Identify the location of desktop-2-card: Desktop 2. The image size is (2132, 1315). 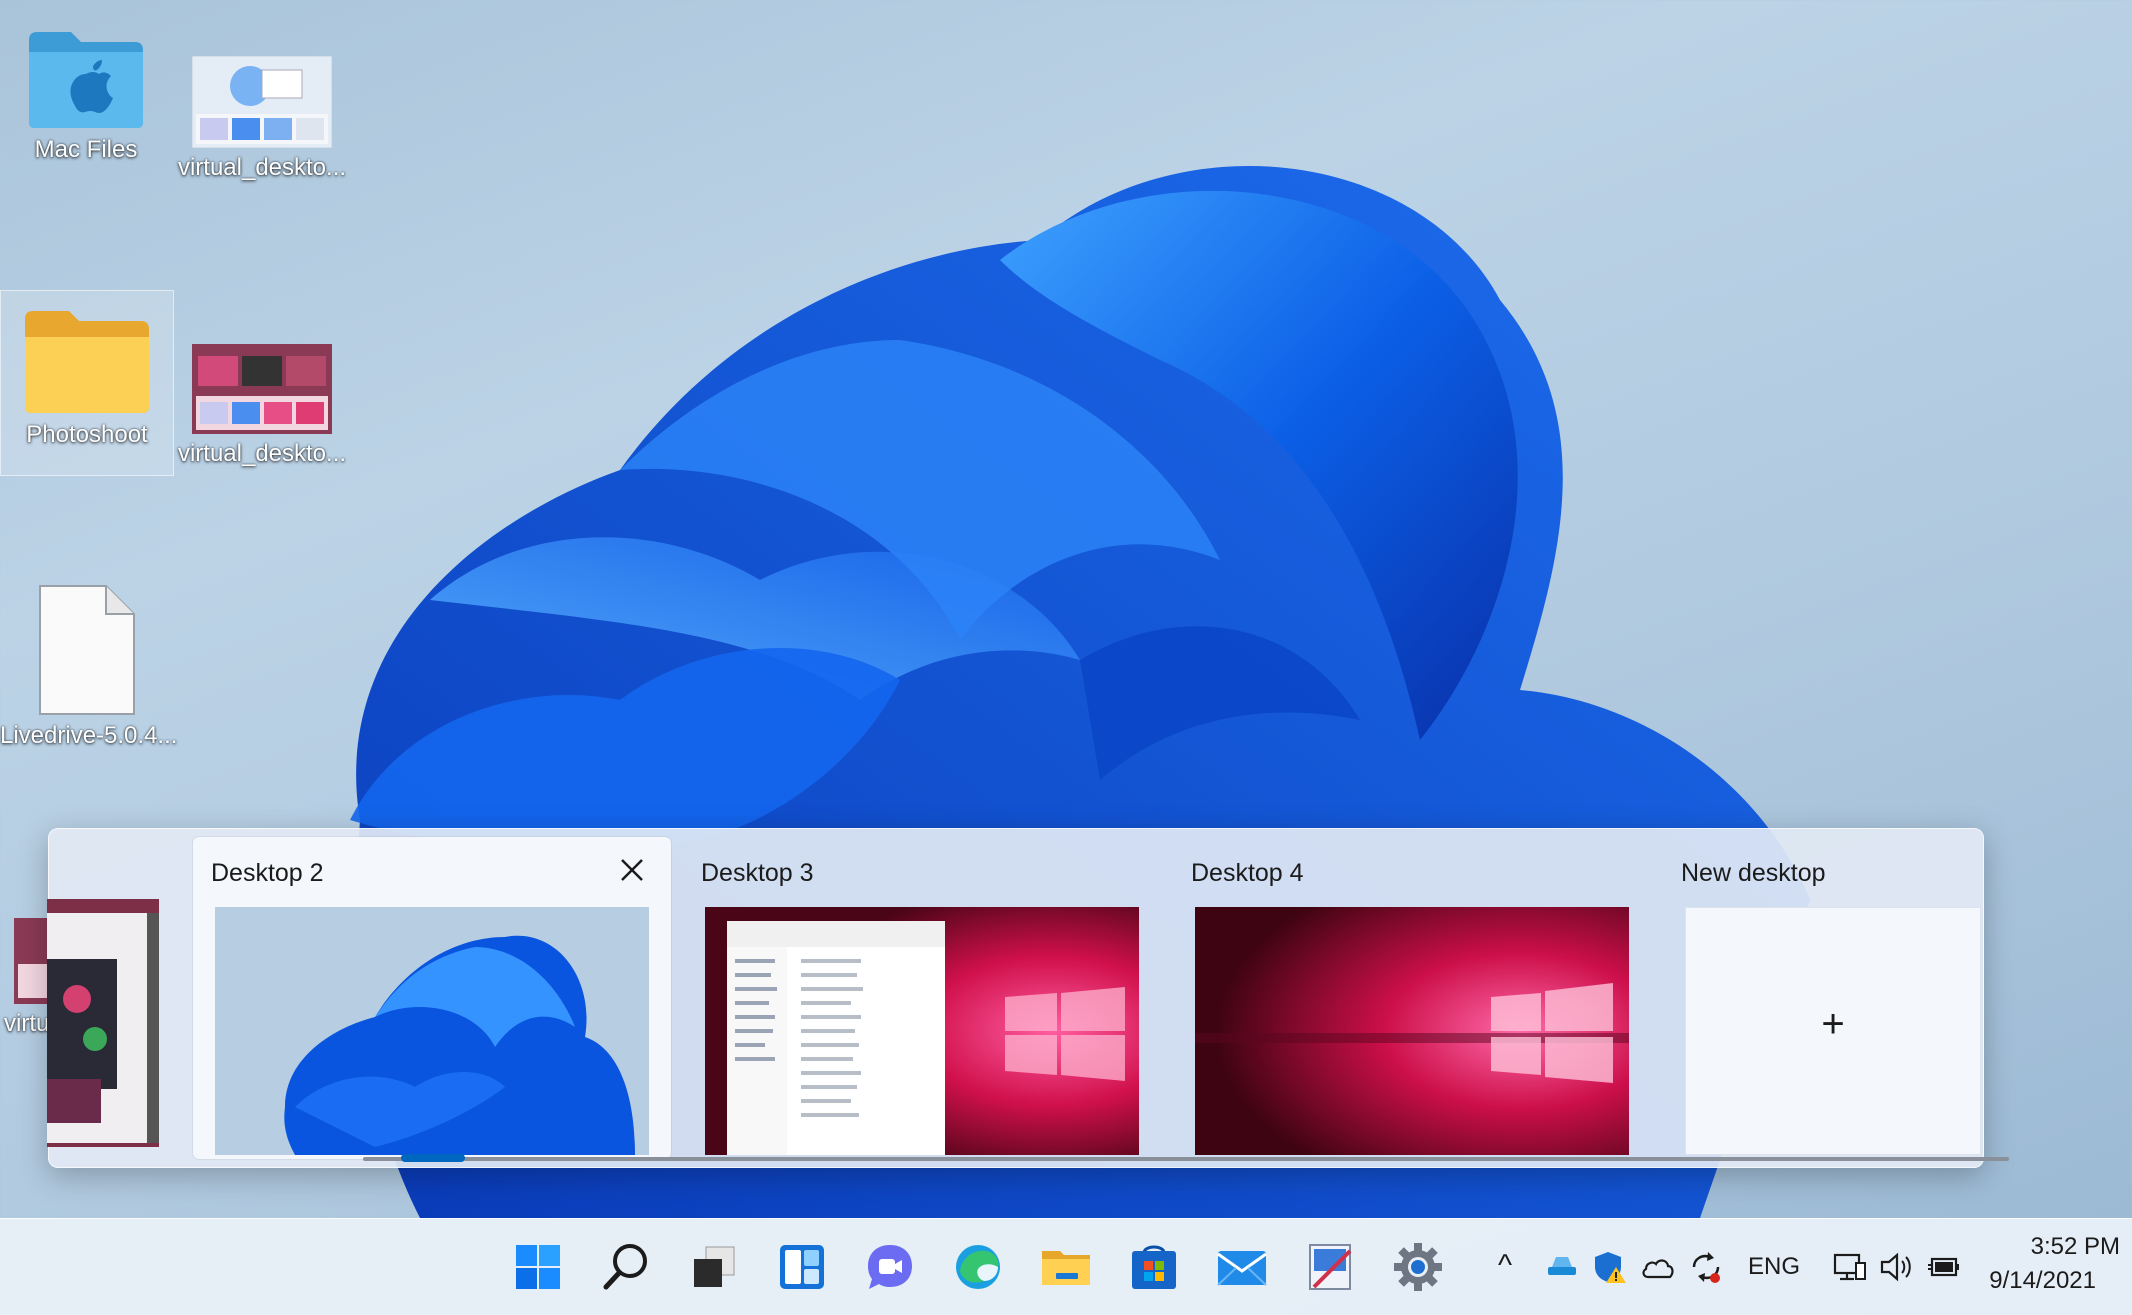
(432, 998).